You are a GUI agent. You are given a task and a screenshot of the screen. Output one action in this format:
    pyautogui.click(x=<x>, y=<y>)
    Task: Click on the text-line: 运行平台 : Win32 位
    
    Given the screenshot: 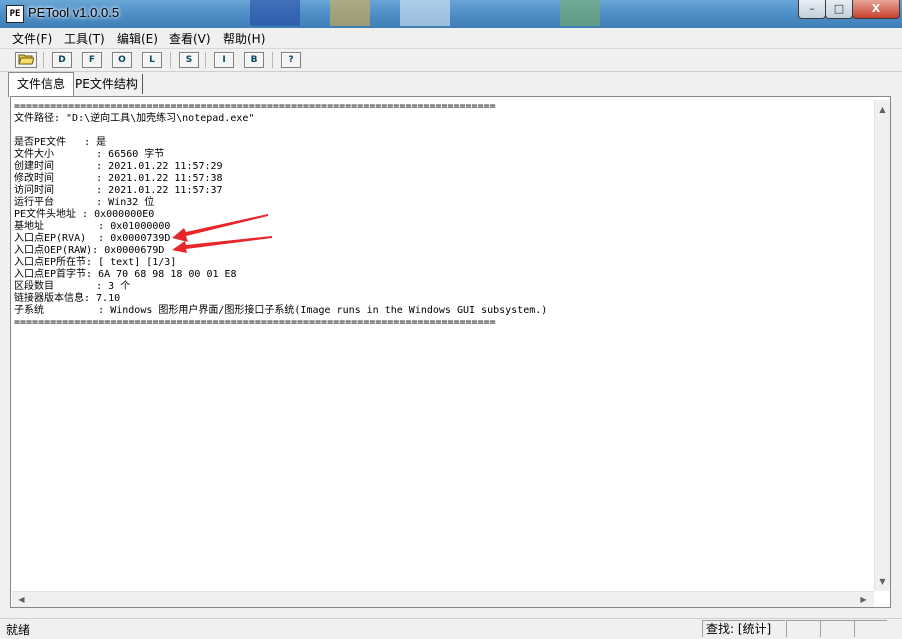 What is the action you would take?
    pyautogui.click(x=84, y=202)
    